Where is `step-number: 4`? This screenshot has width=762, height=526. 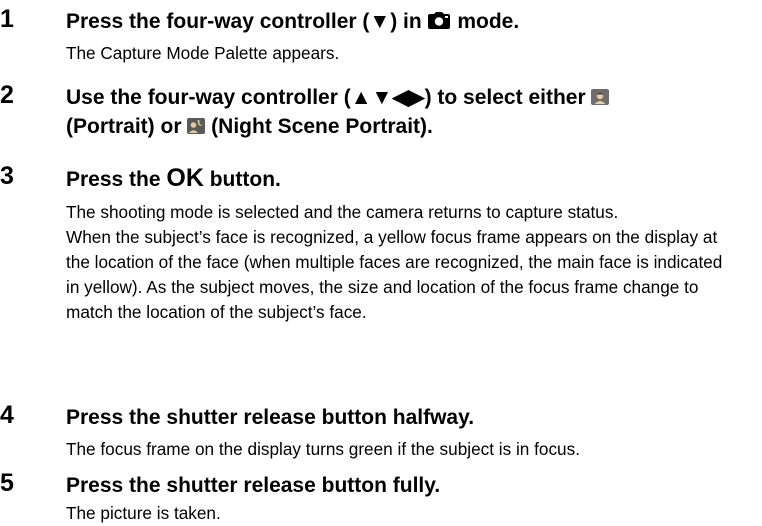 step-number: 4 is located at coordinates (7, 415).